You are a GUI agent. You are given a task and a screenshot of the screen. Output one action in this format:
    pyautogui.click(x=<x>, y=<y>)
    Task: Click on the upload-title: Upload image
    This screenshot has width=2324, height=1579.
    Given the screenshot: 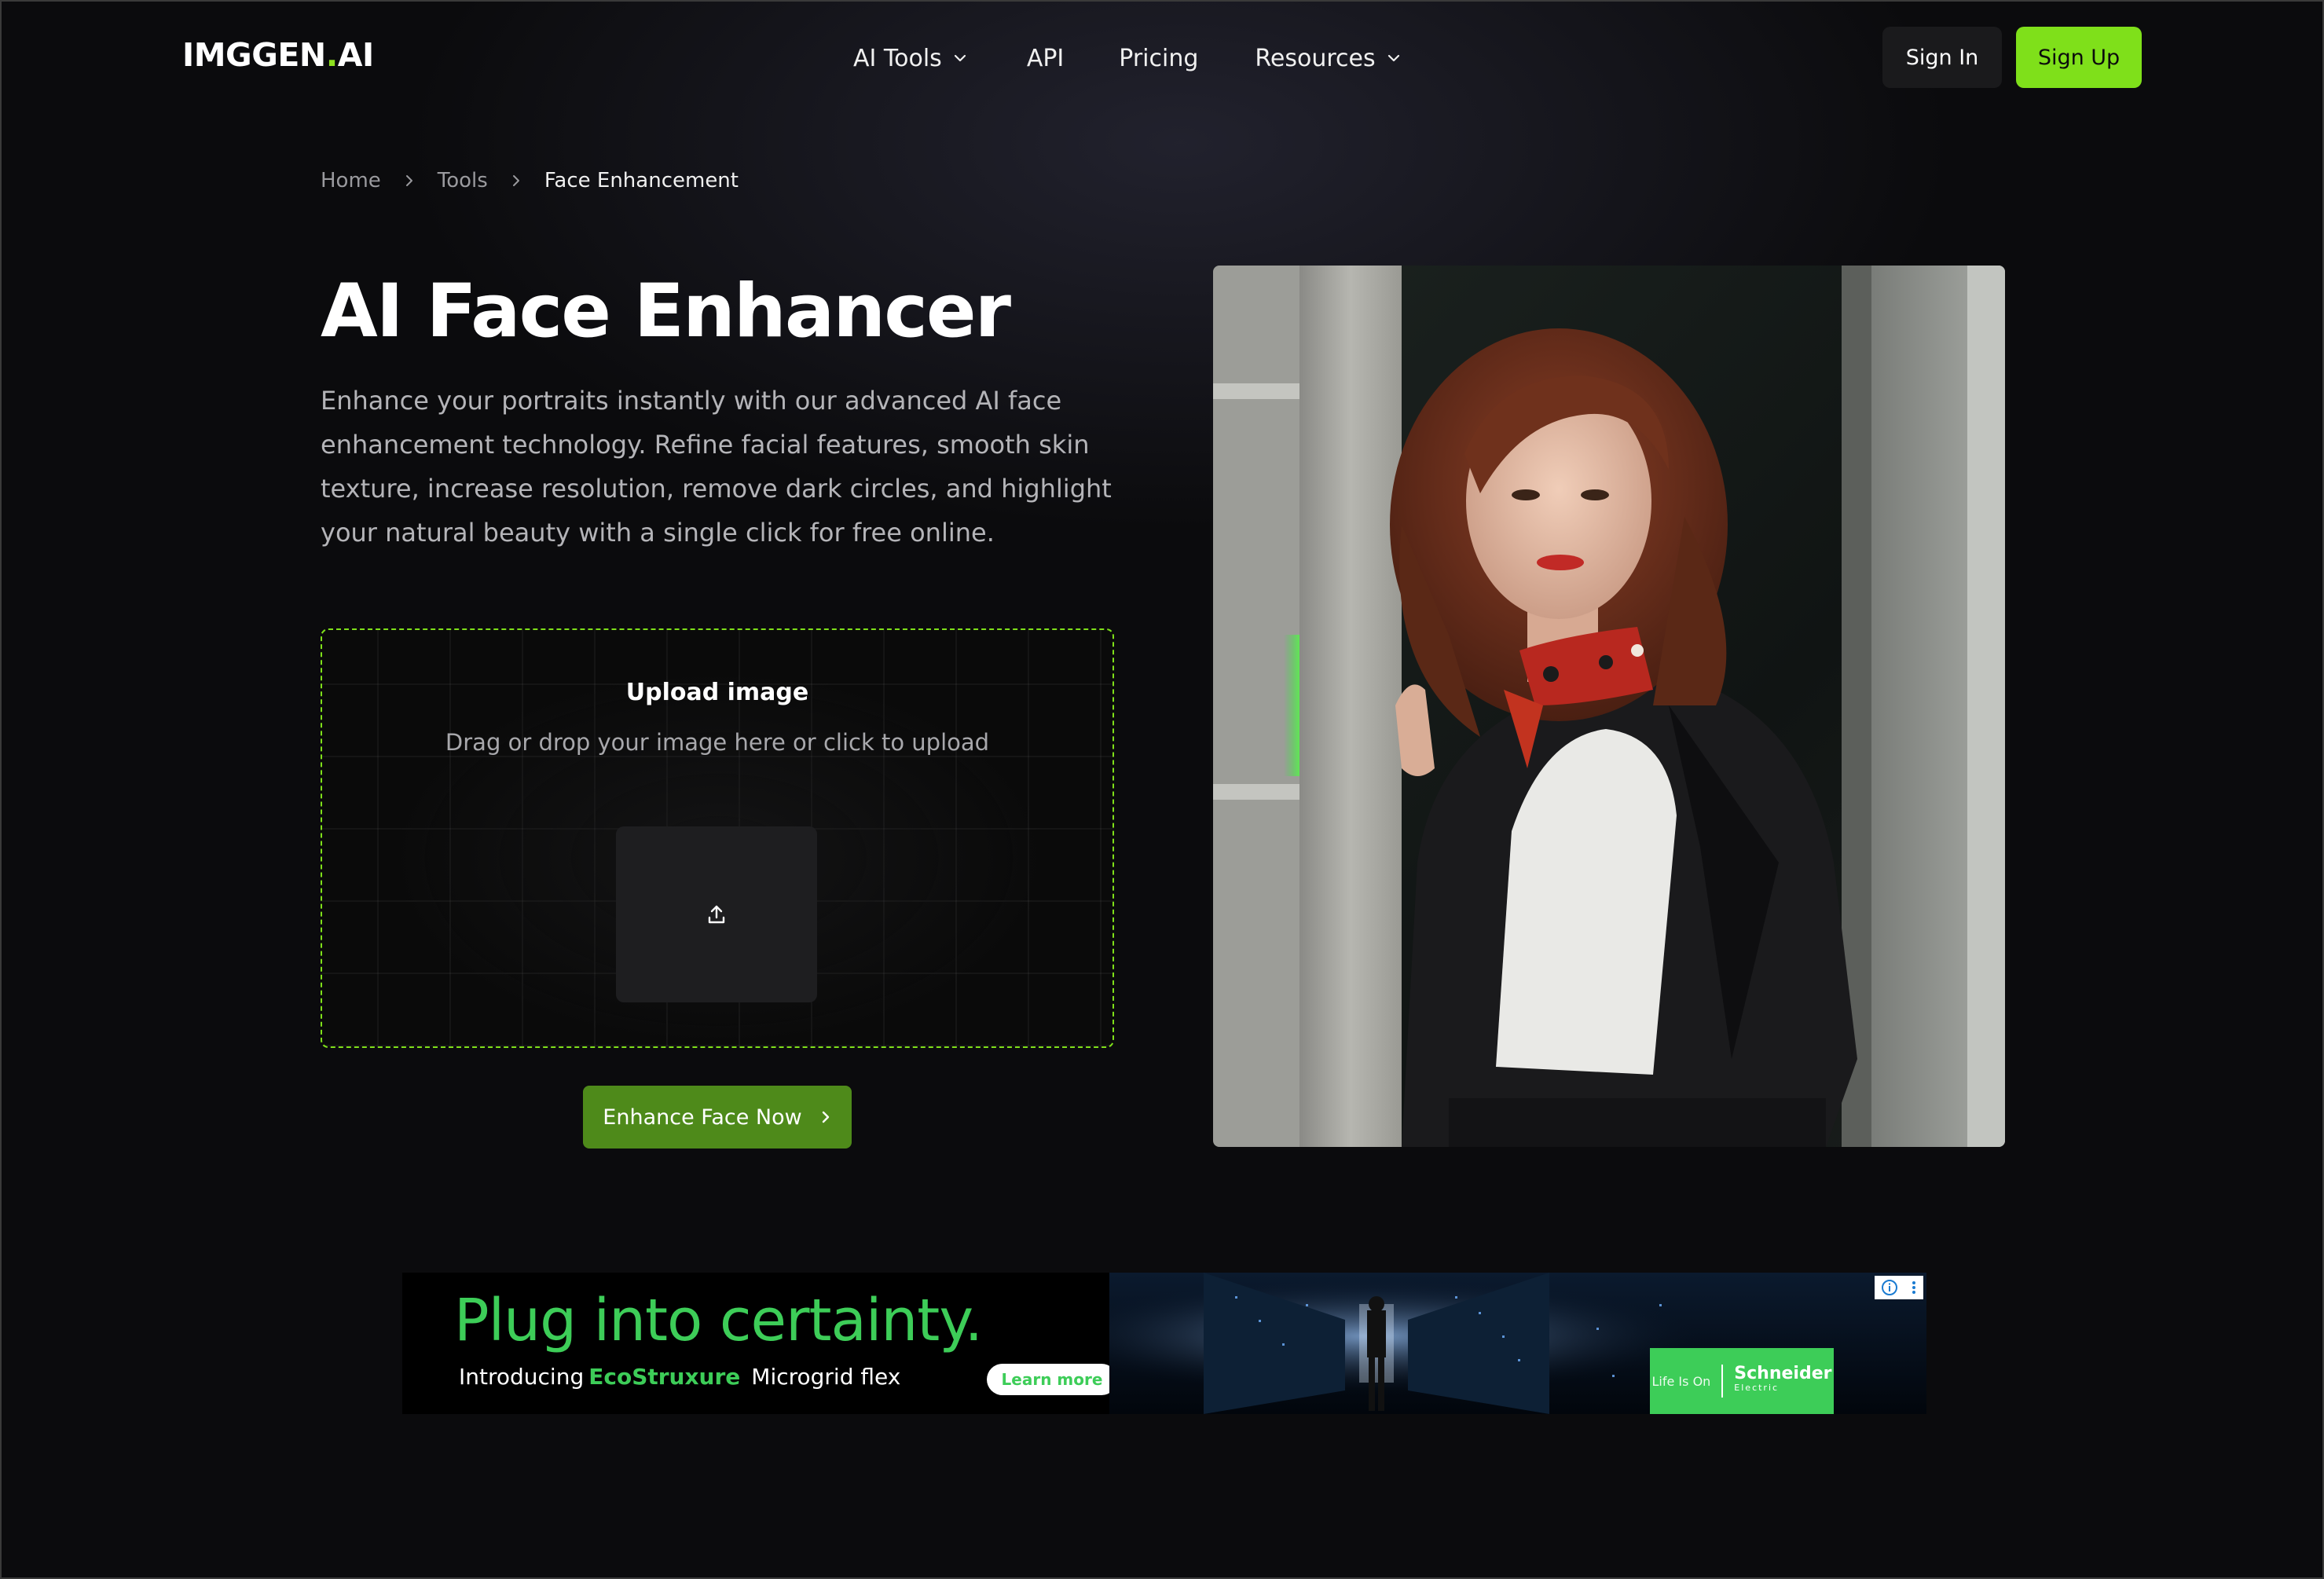 What is the action you would take?
    pyautogui.click(x=717, y=692)
    